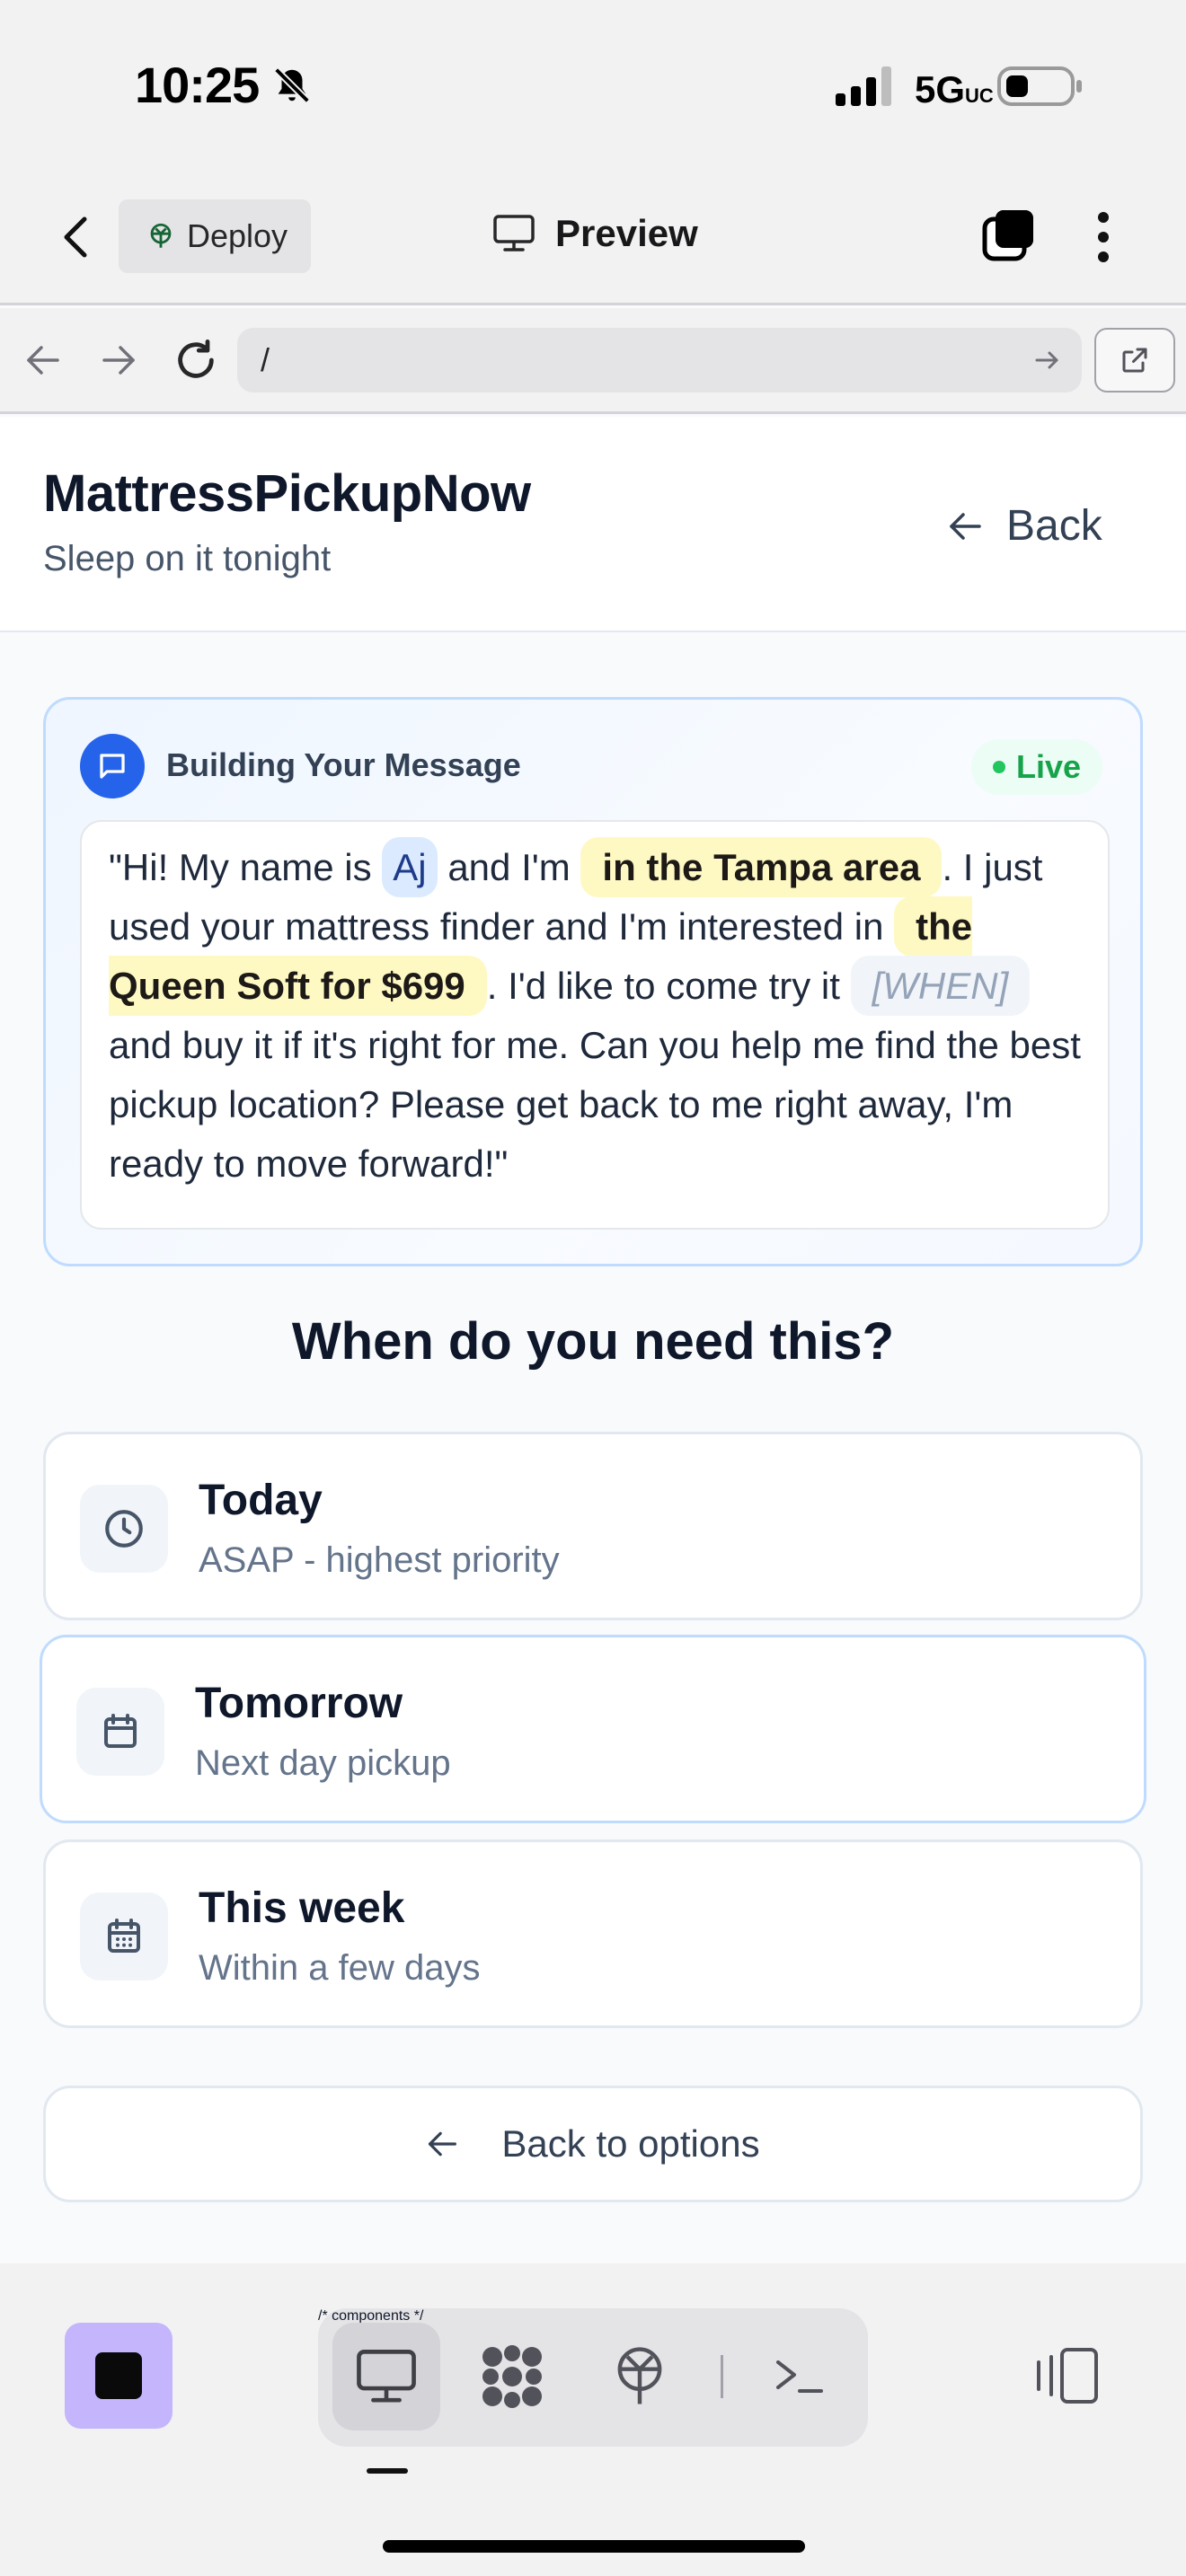 The image size is (1186, 2576). I want to click on message-text: "Hi! My name is, so click(246, 867).